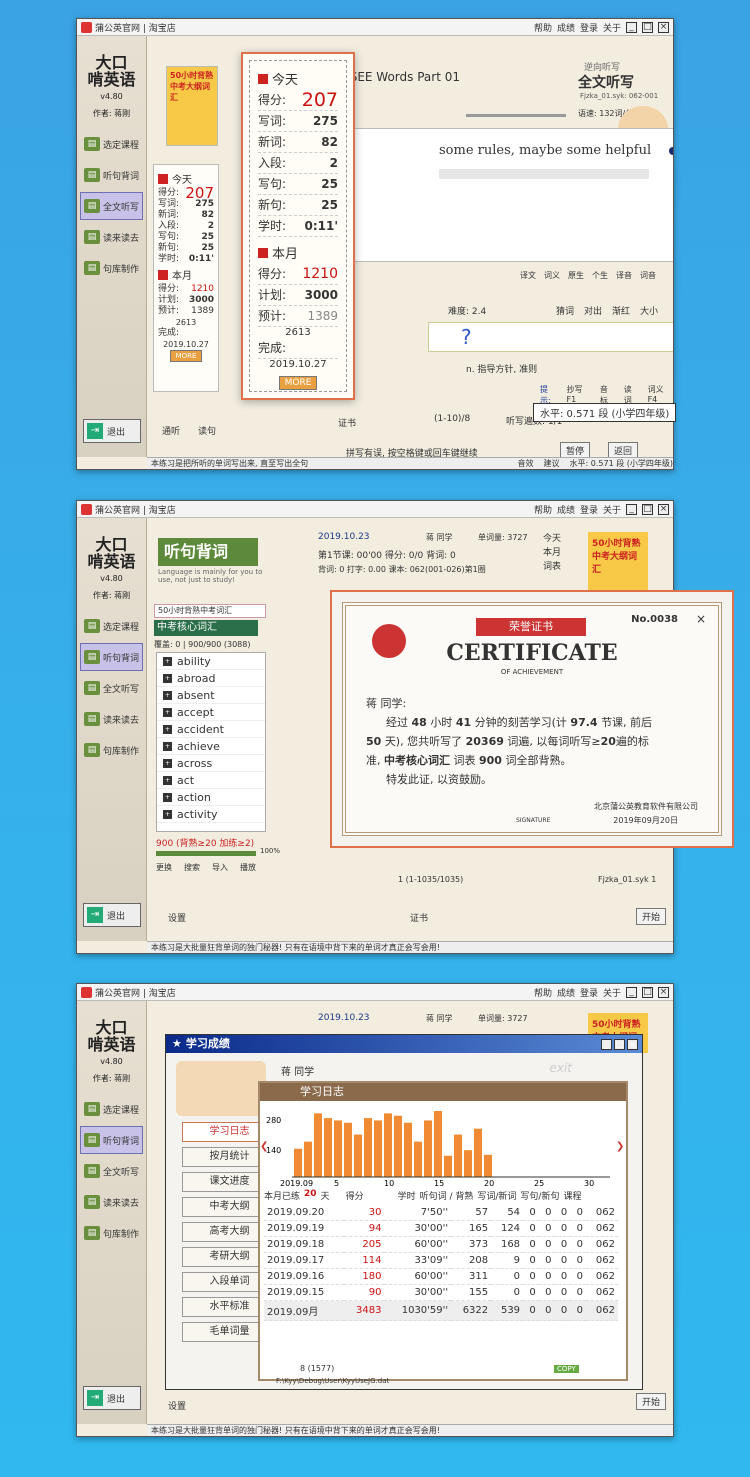 Image resolution: width=750 pixels, height=1477 pixels. What do you see at coordinates (576, 275) in the screenshot?
I see `opt-raw: 原生` at bounding box center [576, 275].